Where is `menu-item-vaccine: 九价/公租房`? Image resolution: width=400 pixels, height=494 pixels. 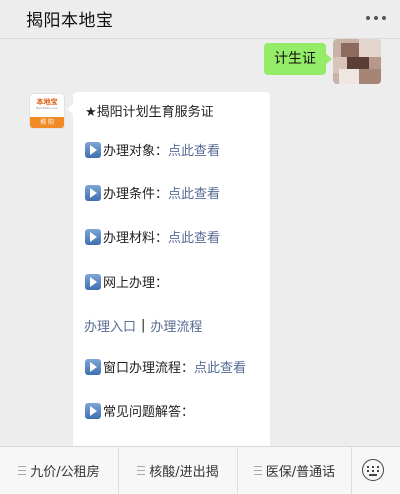
menu-item-vaccine: 九价/公租房 is located at coordinates (59, 470).